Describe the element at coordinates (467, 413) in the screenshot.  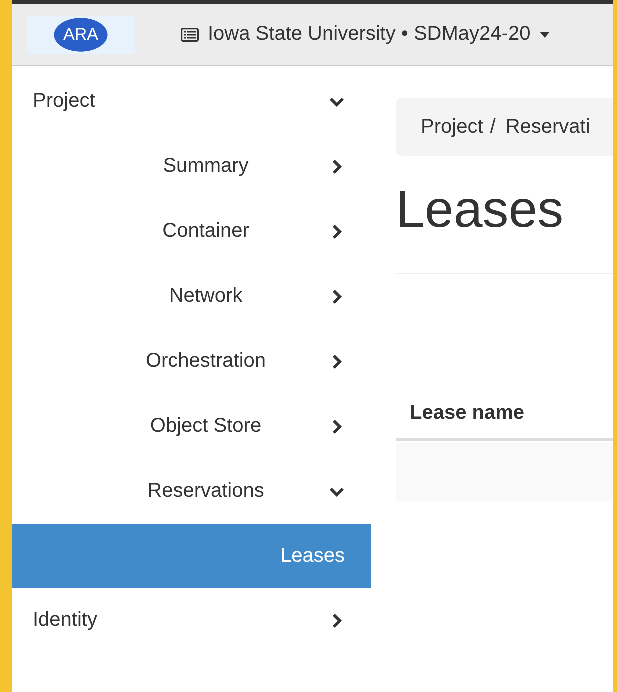
I see `column-header: Lease name` at that location.